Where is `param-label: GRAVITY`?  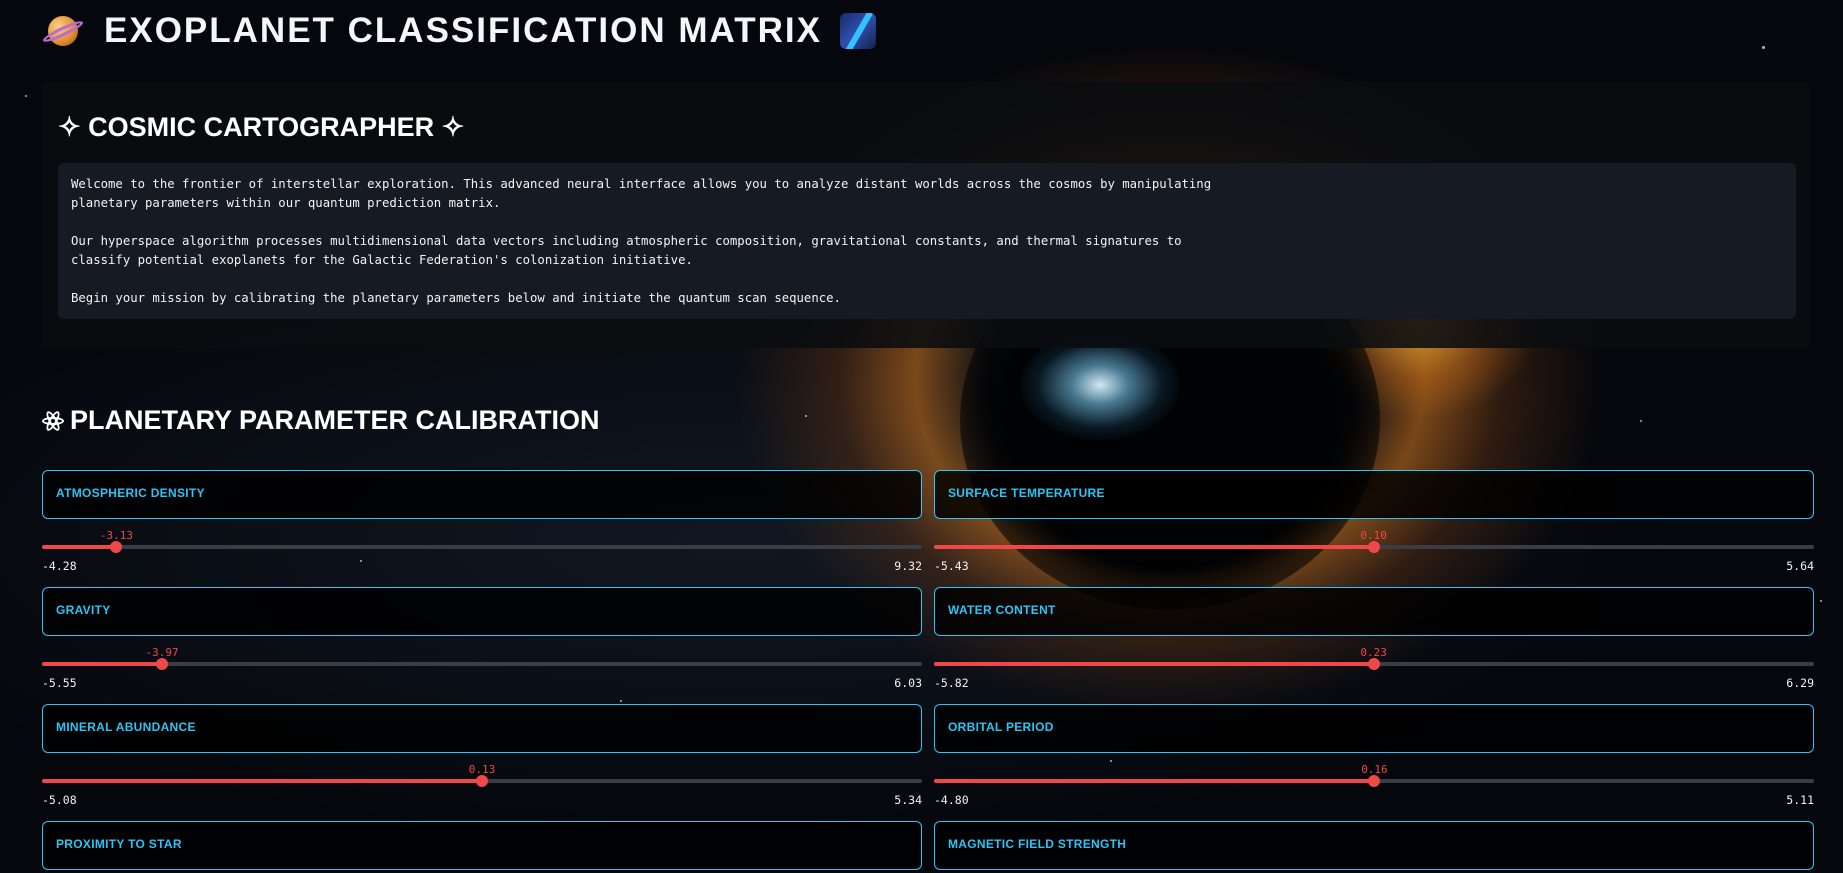
param-label: GRAVITY is located at coordinates (83, 610).